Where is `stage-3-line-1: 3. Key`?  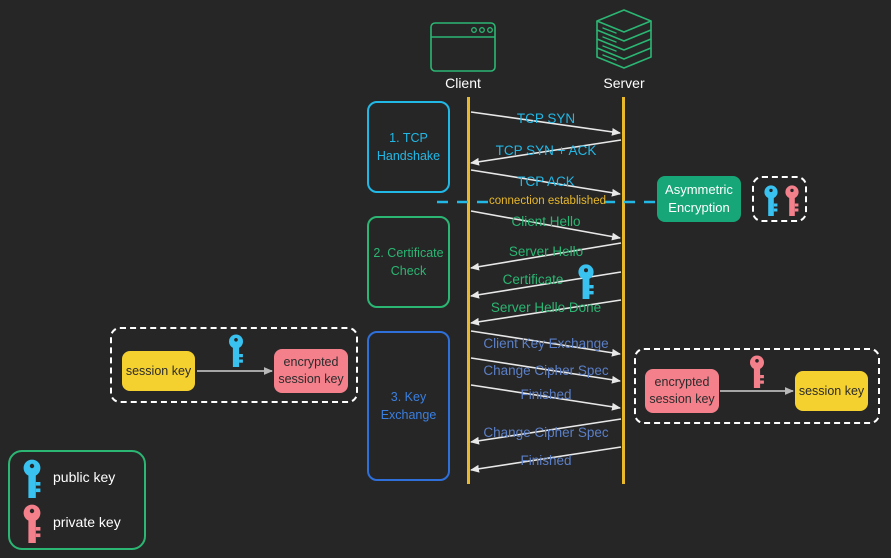 stage-3-line-1: 3. Key is located at coordinates (408, 396).